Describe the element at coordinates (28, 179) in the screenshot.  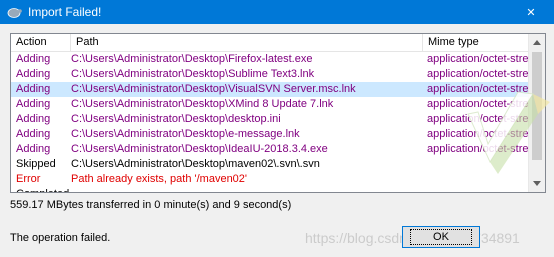
I see `row-action: Error` at that location.